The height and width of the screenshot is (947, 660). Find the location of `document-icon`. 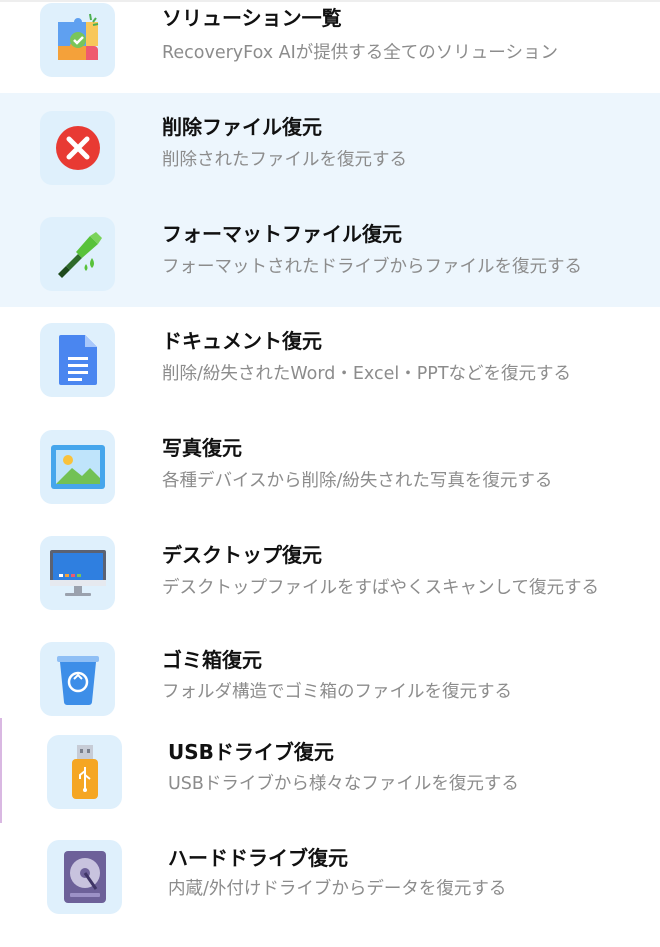

document-icon is located at coordinates (77, 360).